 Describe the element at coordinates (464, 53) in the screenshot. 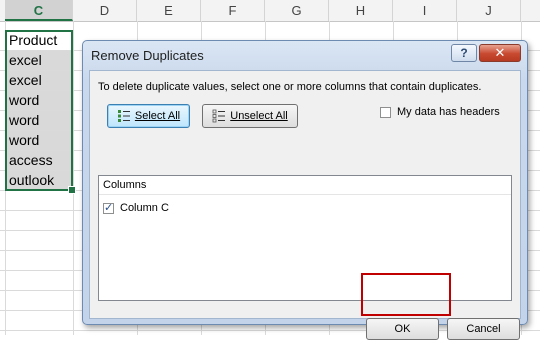

I see `help-button: ?` at that location.